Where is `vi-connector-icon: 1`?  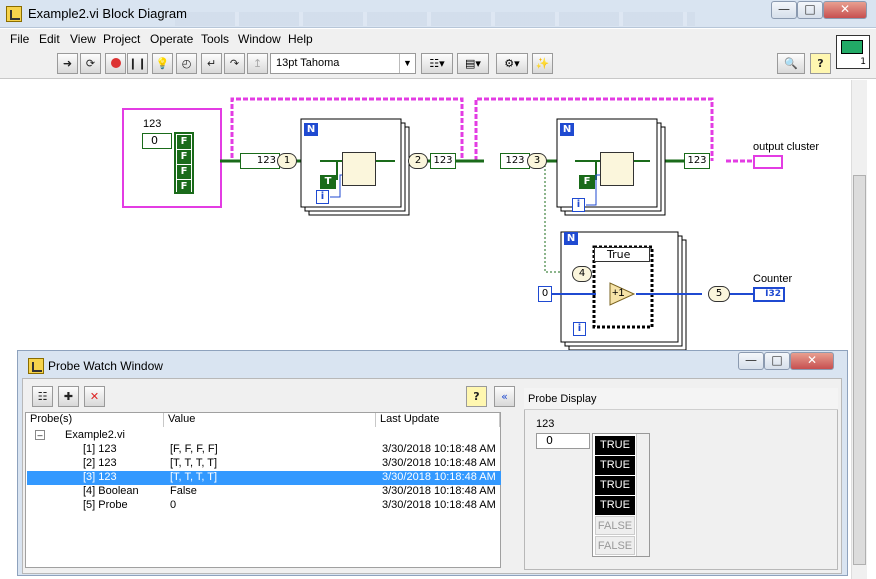 vi-connector-icon: 1 is located at coordinates (853, 52).